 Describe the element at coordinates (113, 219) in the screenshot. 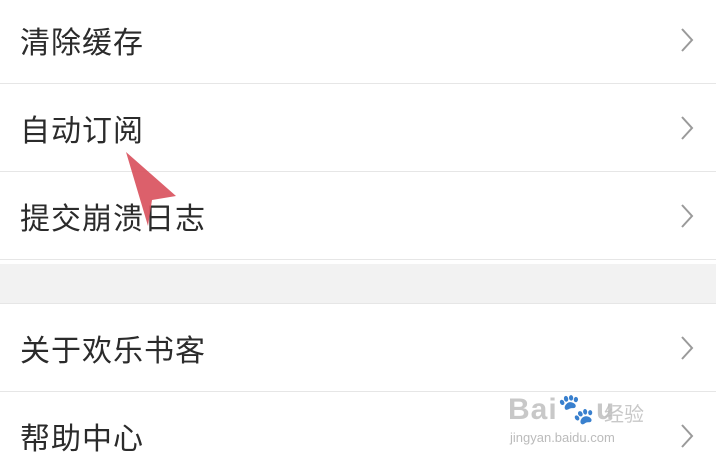

I see `settings-item-label: 提交崩溃日志` at that location.